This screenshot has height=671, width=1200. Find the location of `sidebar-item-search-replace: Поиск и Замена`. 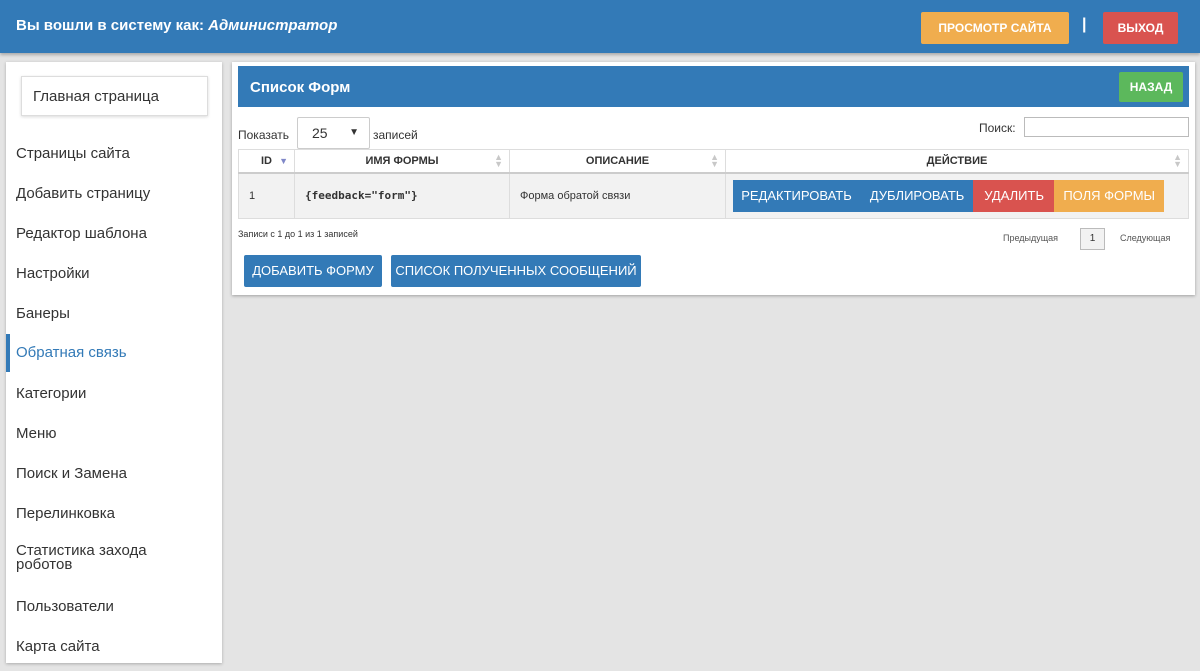

sidebar-item-search-replace: Поиск и Замена is located at coordinates (114, 474).